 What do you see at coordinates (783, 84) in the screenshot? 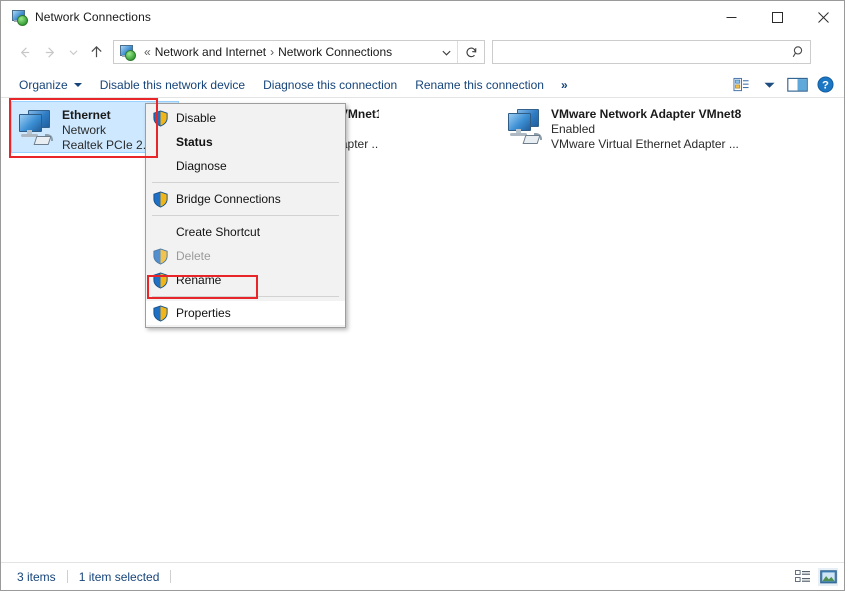
I see `command-bar-right-group: ?` at bounding box center [783, 84].